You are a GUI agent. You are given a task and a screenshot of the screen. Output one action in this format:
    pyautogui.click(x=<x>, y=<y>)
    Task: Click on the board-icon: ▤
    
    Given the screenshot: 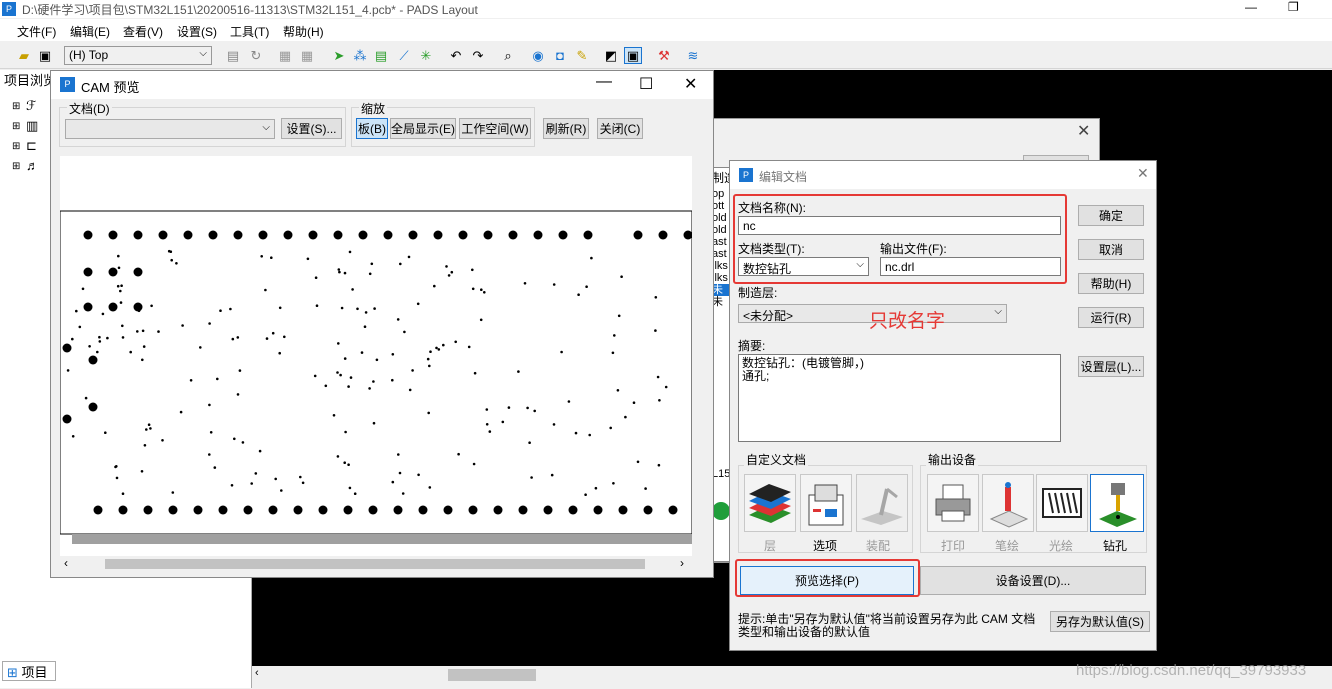 What is the action you would take?
    pyautogui.click(x=381, y=55)
    